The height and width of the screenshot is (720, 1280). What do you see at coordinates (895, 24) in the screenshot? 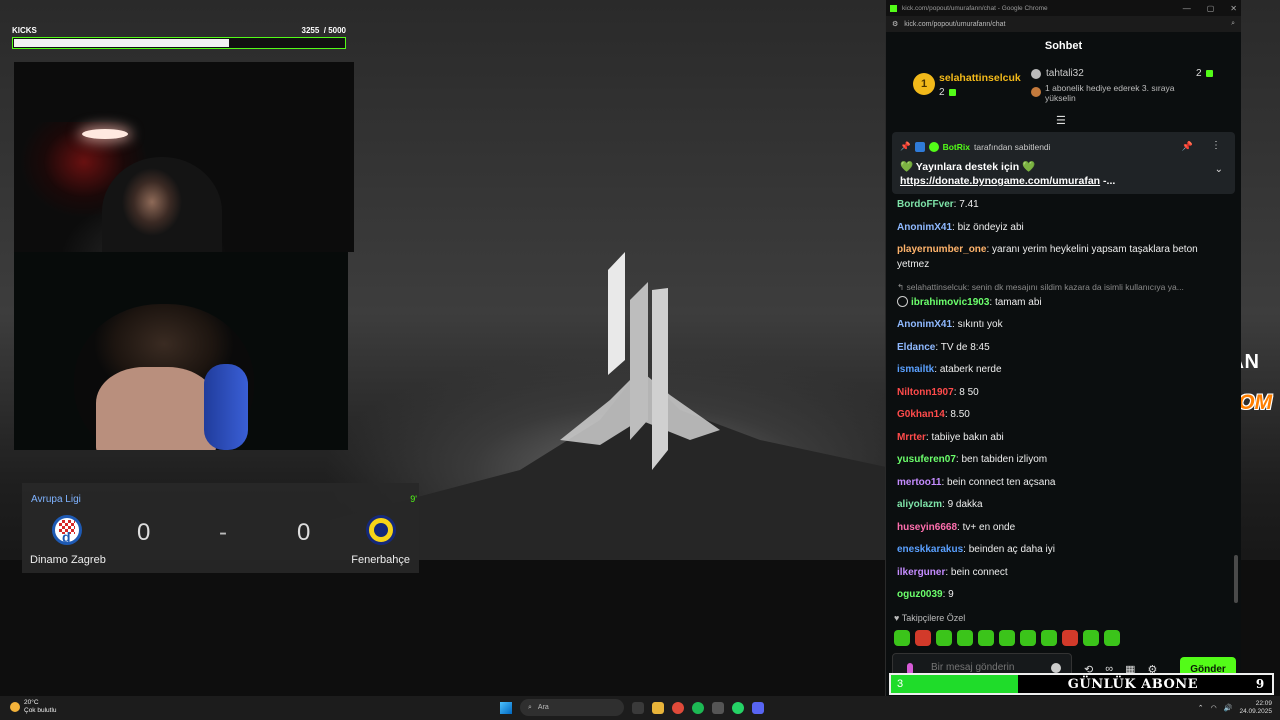
I see `site-settings-icon: ⚙` at bounding box center [895, 24].